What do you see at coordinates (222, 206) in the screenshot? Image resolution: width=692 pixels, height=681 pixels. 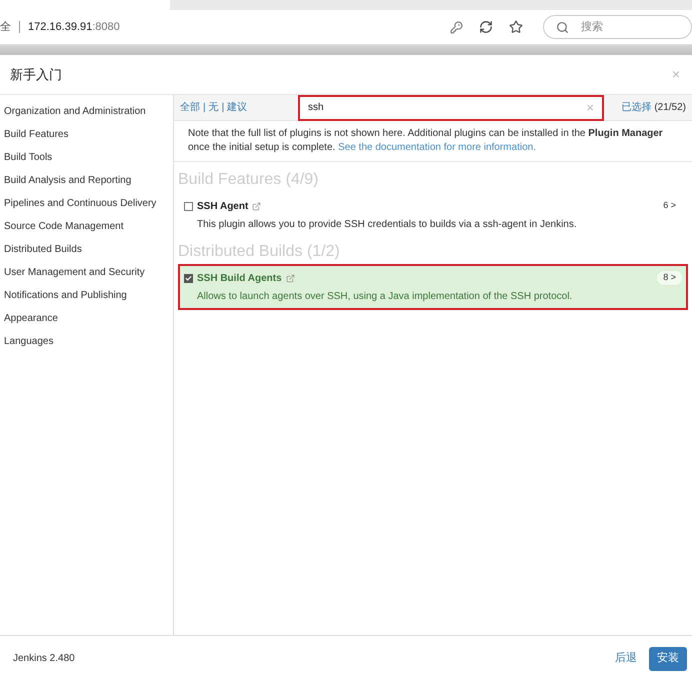 I see `plugin-name: SSH Agent` at bounding box center [222, 206].